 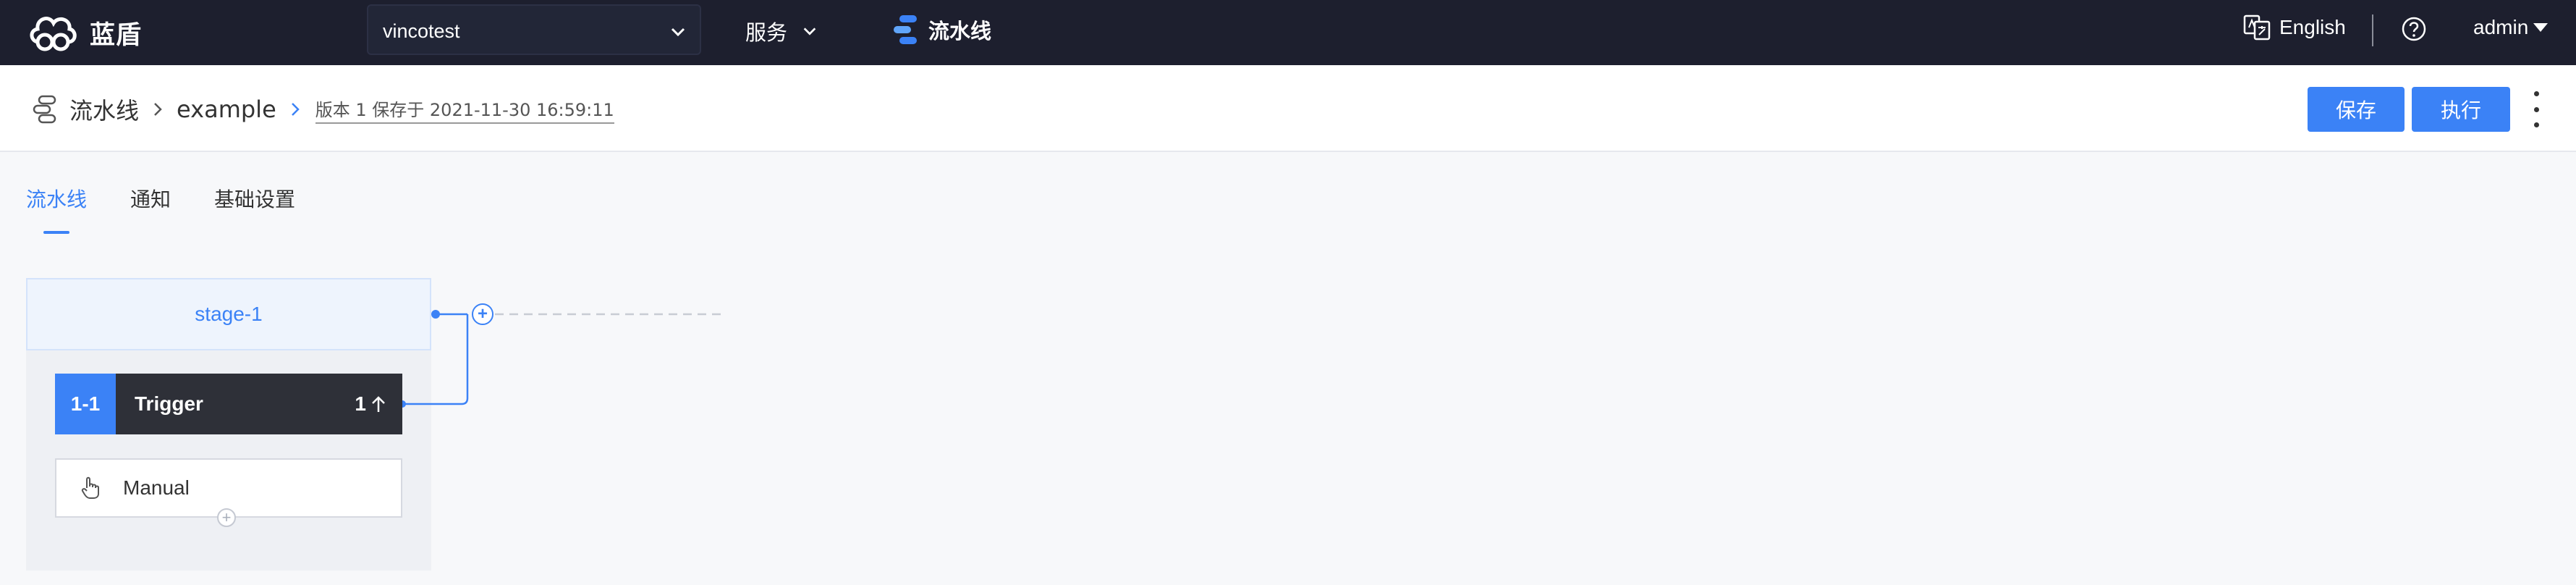 I want to click on chevron-down-icon, so click(x=809, y=31).